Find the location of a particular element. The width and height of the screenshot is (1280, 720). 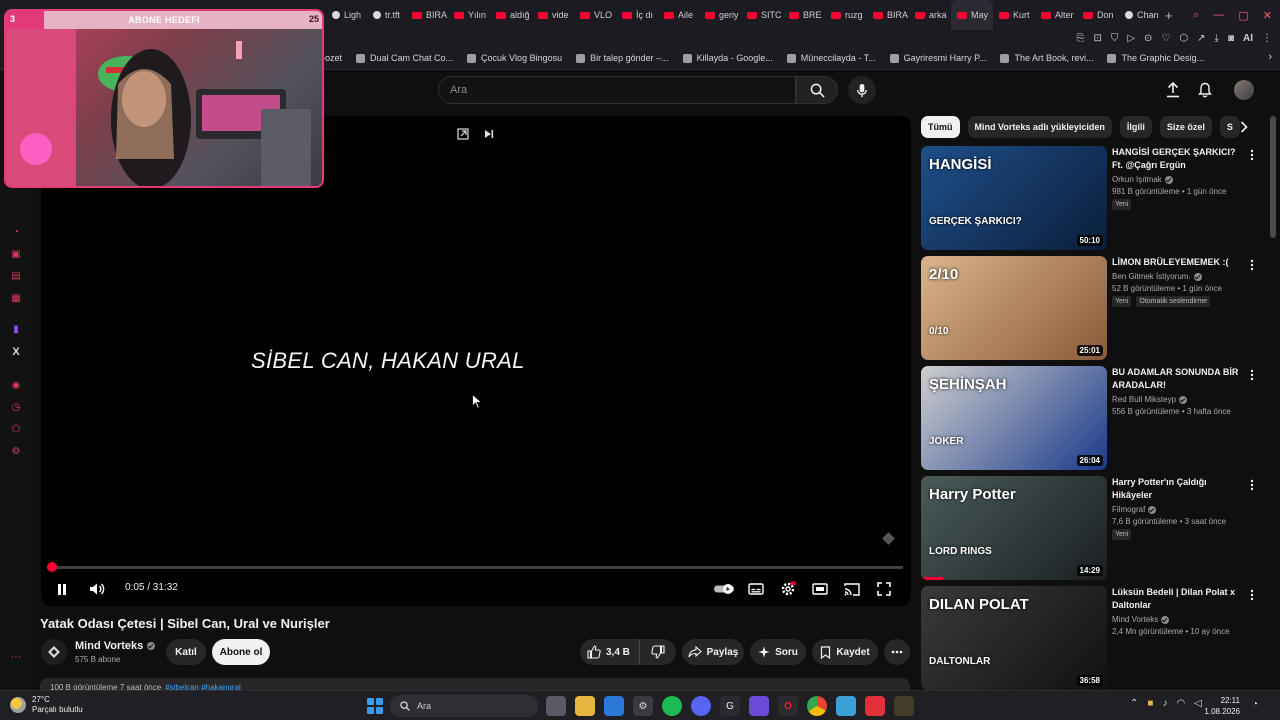

notifications-button is located at coordinates (1205, 90).